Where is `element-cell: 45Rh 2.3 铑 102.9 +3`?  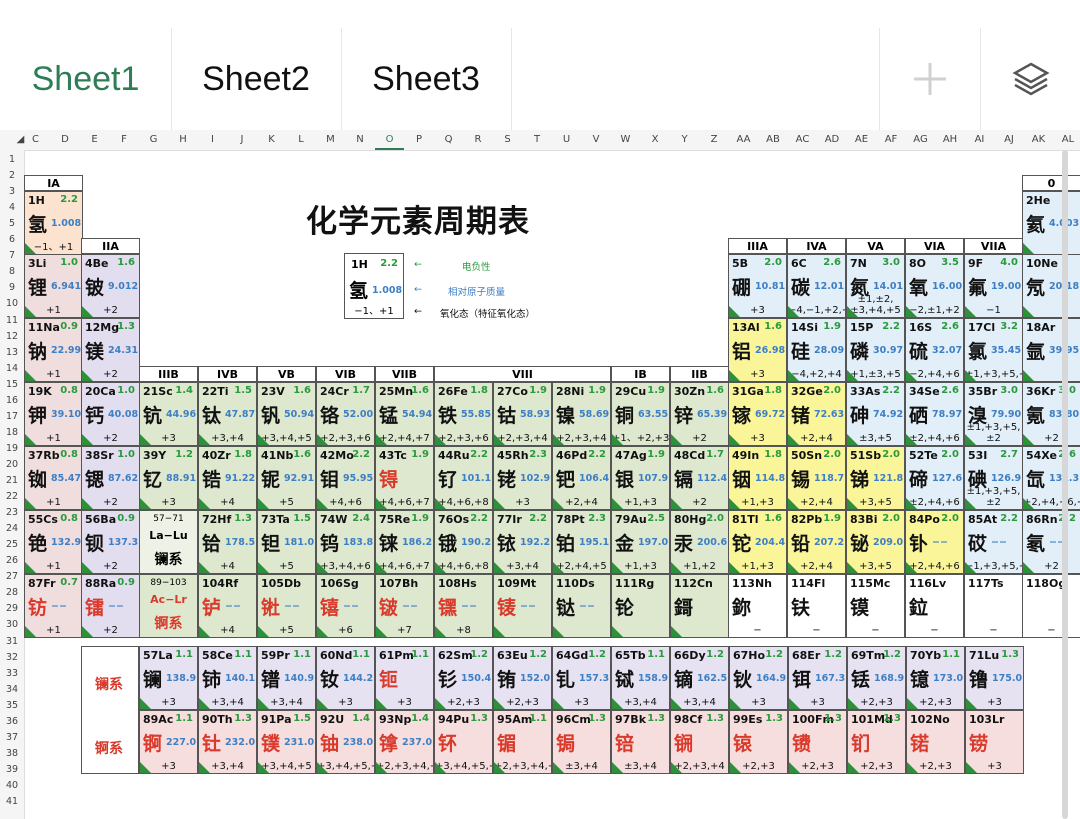 element-cell: 45Rh 2.3 铑 102.9 +3 is located at coordinates (522, 478).